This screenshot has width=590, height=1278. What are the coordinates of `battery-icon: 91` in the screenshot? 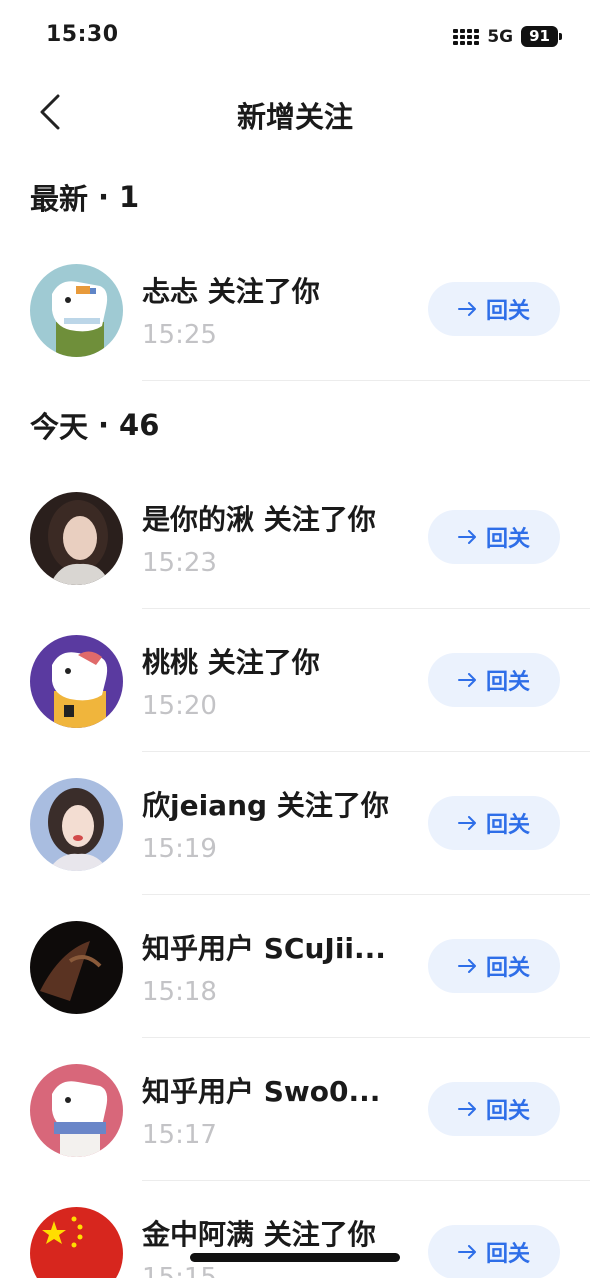 It's located at (541, 36).